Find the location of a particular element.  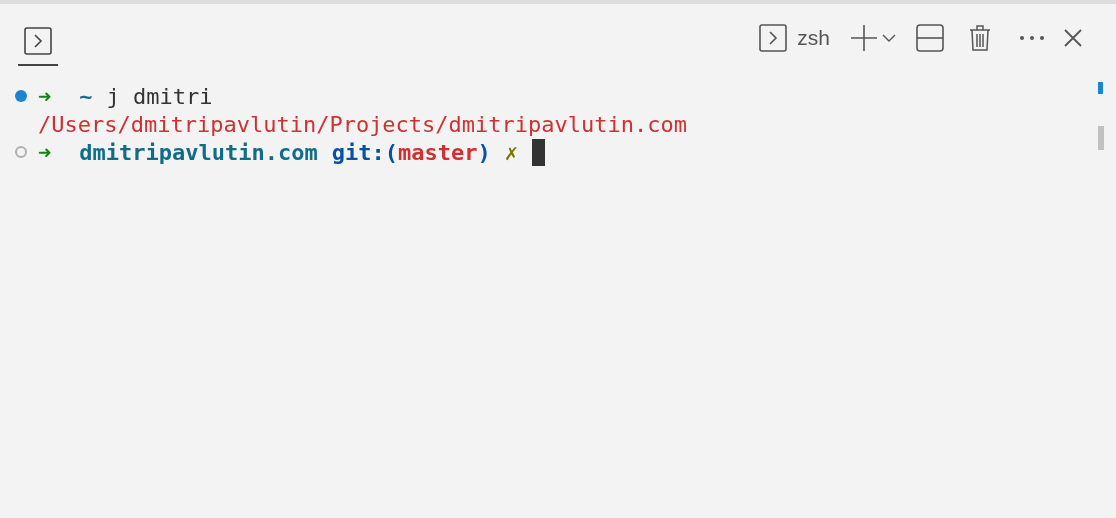

terminal-icon is located at coordinates (773, 38).